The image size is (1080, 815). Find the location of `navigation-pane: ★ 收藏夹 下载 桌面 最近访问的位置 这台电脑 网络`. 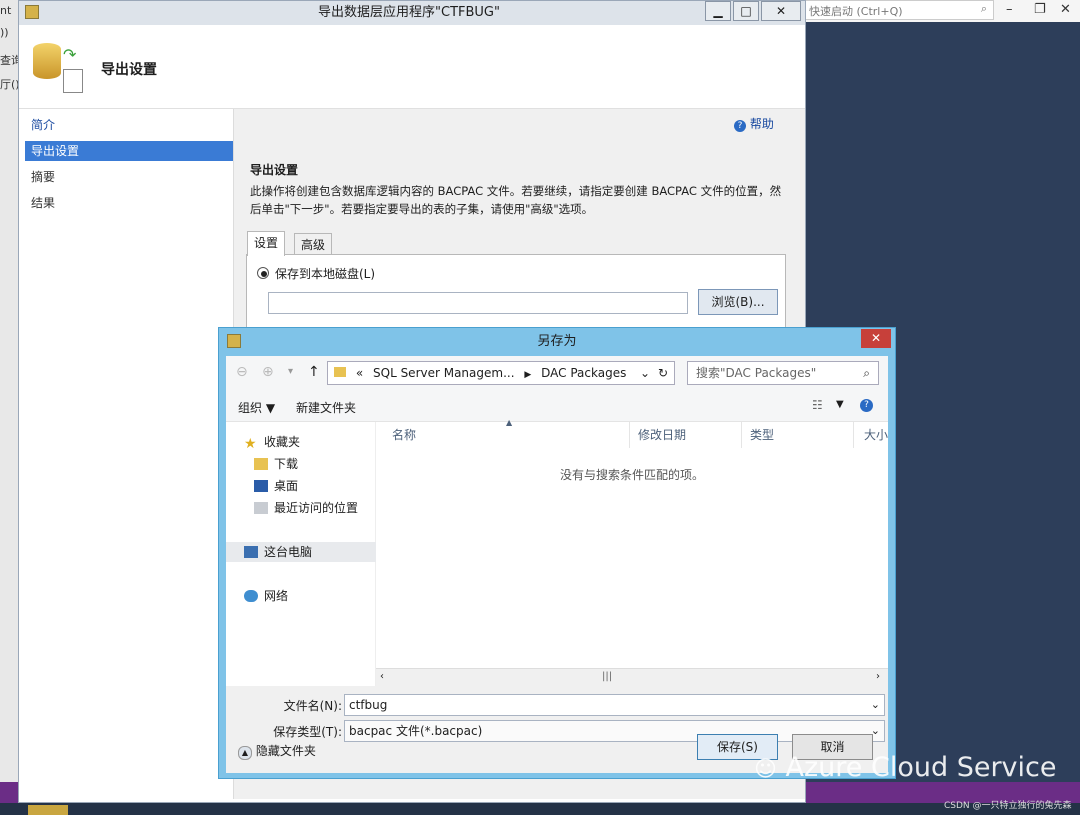

navigation-pane: ★ 收藏夹 下载 桌面 最近访问的位置 这台电脑 网络 is located at coordinates (319, 554).